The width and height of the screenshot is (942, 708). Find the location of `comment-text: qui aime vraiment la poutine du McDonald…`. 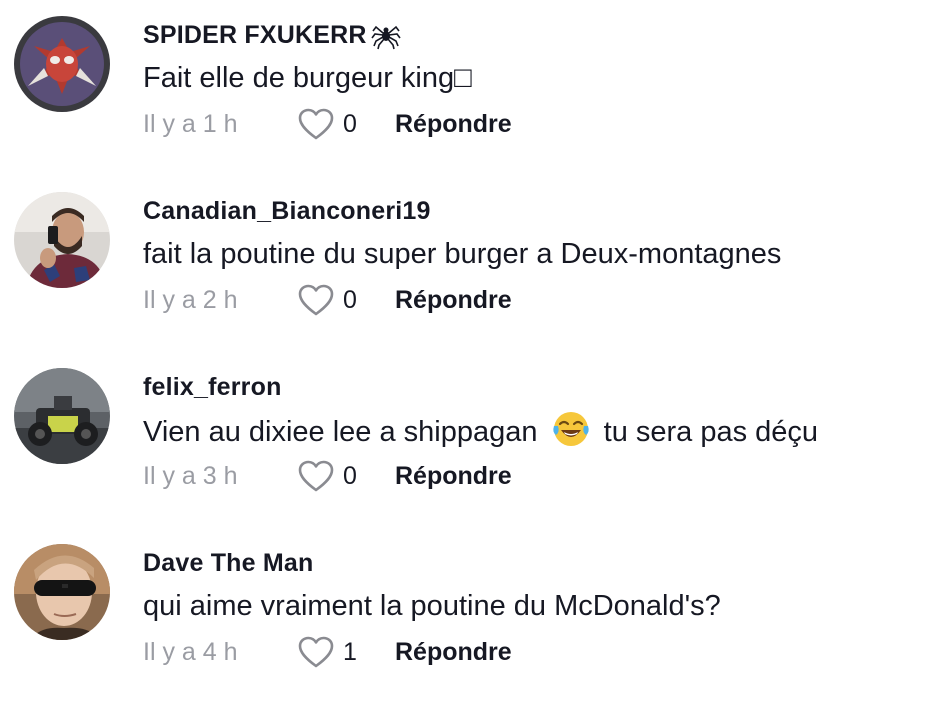

comment-text: qui aime vraiment la poutine du McDonald… is located at coordinates (432, 606).